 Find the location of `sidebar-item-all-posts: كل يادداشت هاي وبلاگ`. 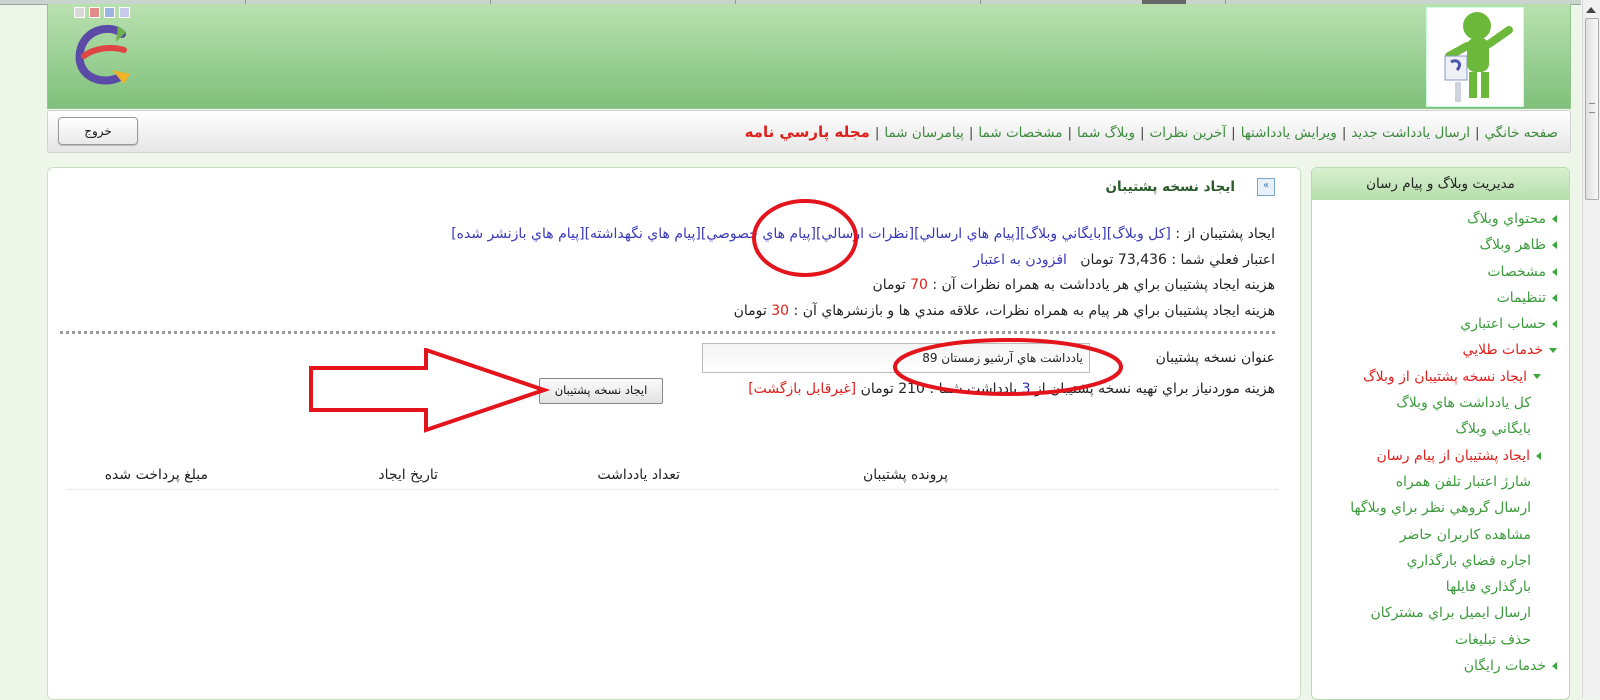

sidebar-item-all-posts: كل يادداشت هاي وبلاگ is located at coordinates (1440, 403).